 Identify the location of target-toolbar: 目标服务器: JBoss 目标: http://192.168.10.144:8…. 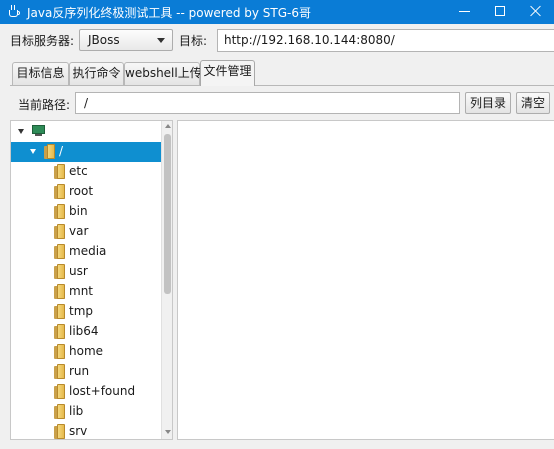
(277, 41).